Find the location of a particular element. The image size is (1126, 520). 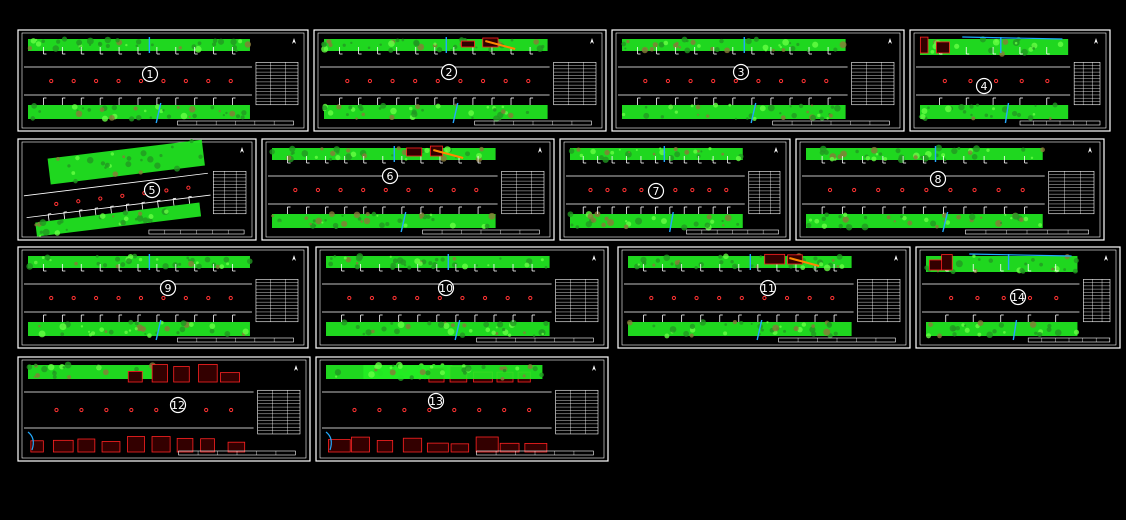

drawing-sheet-5: 5 is located at coordinates (137, 189).